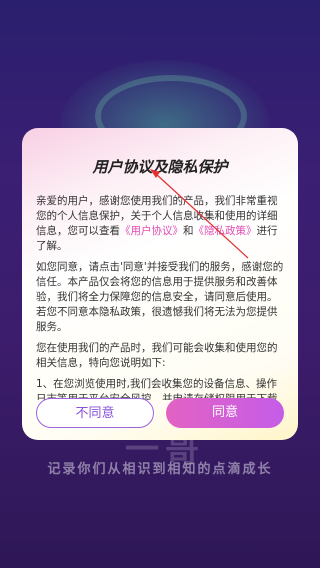  I want to click on annotation-arrow-icon, so click(199, 214).